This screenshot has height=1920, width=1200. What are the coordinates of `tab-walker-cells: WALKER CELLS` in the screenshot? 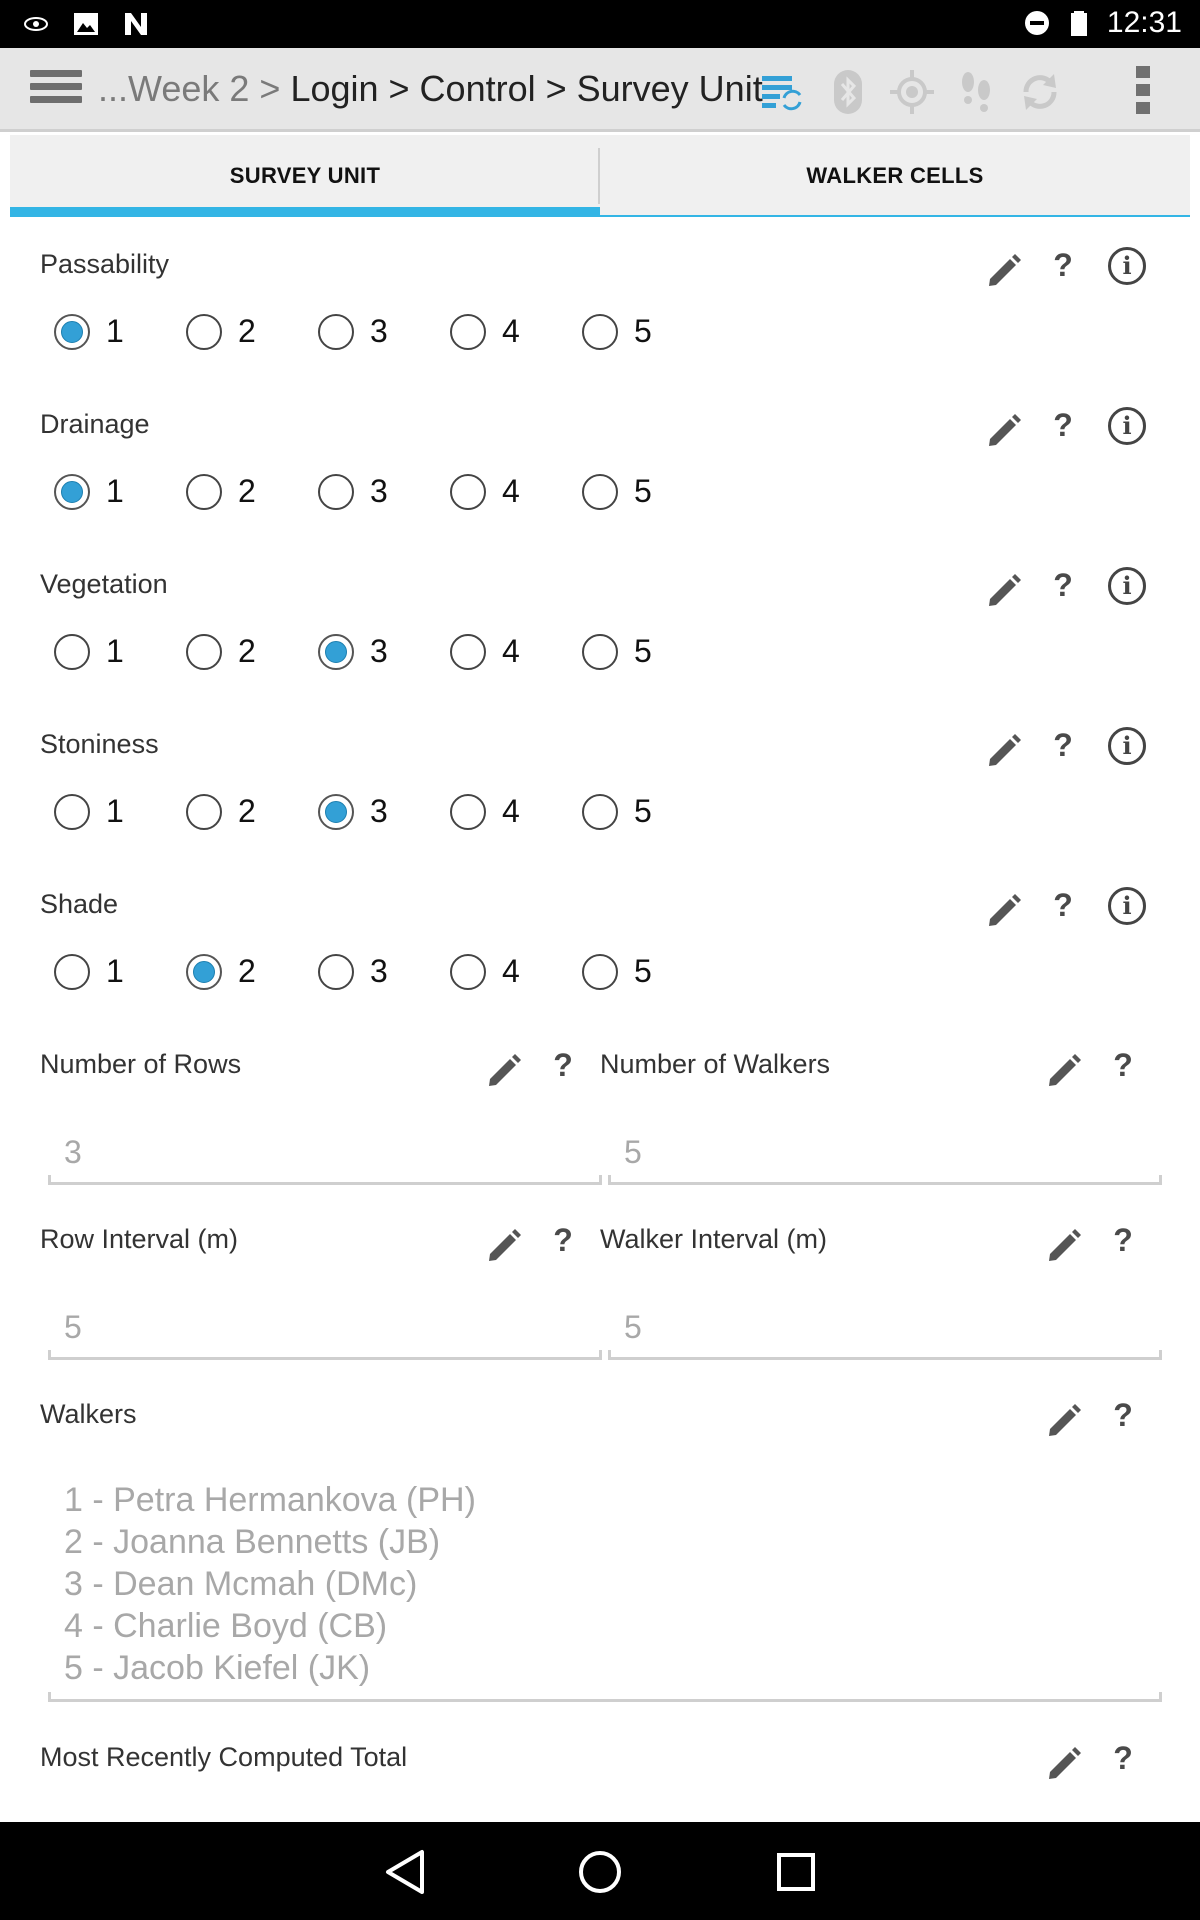 It's located at (895, 176).